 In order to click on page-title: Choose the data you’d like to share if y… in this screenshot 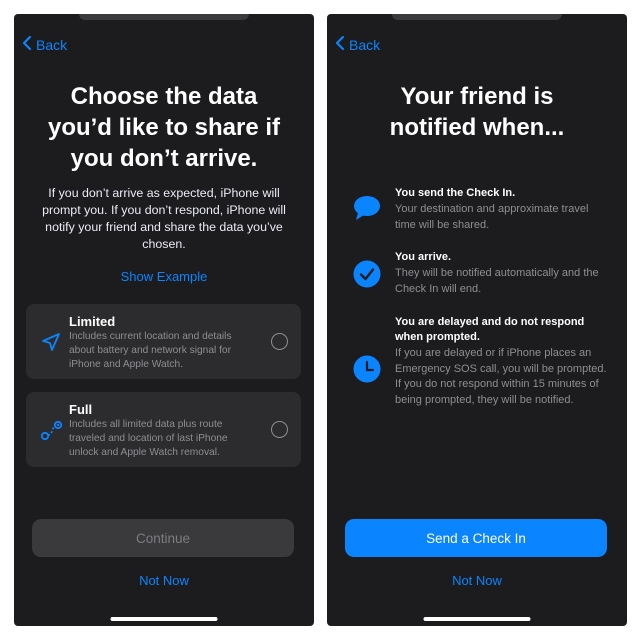, I will do `click(164, 127)`.